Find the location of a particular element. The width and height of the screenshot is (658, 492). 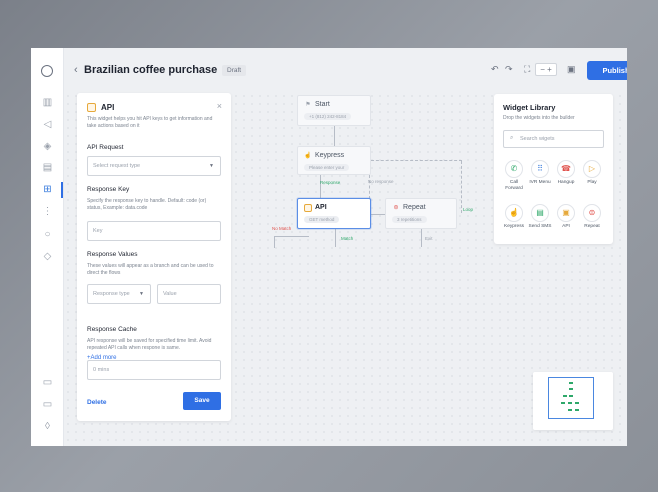

response-cache-input: 0 mins is located at coordinates (154, 370).